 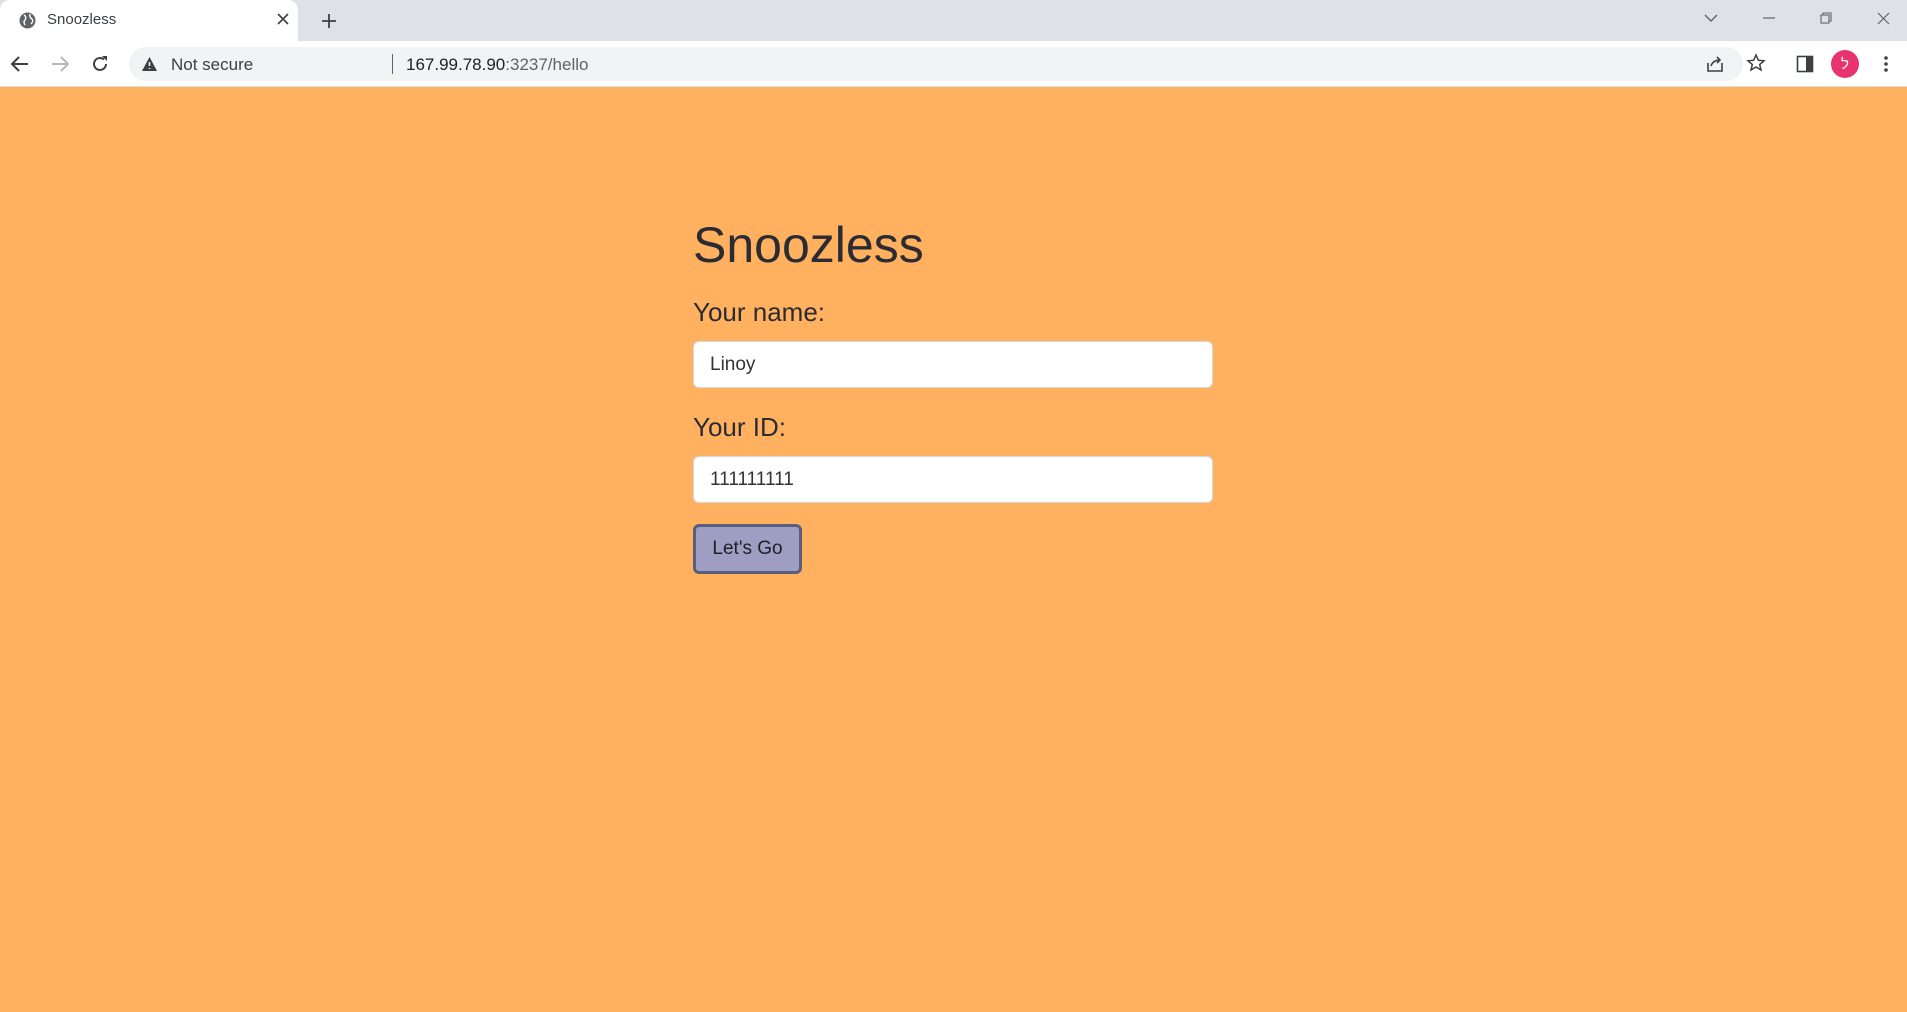 I want to click on name-label: Your name:, so click(x=759, y=312).